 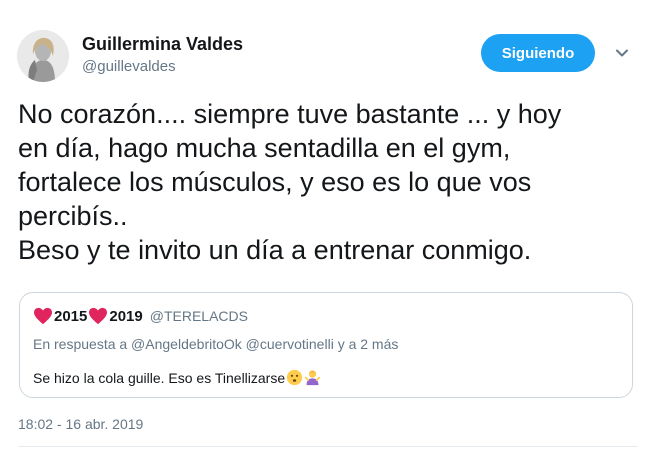 I want to click on author-name: Guillermina Valdes, so click(x=162, y=44).